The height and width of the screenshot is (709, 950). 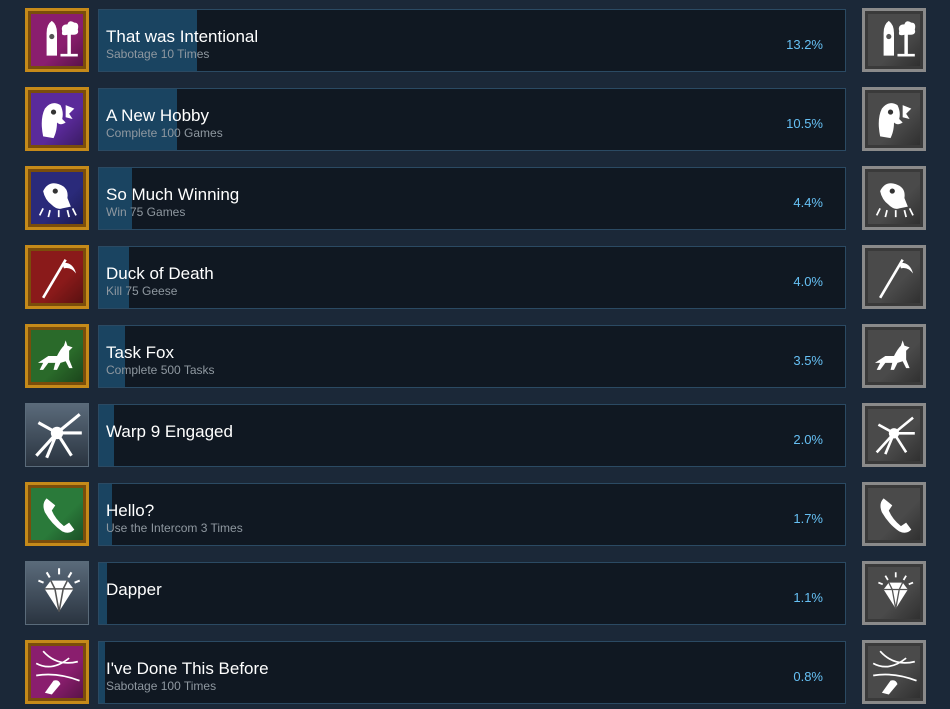 I want to click on achievement-title: Task Fox, so click(x=140, y=352).